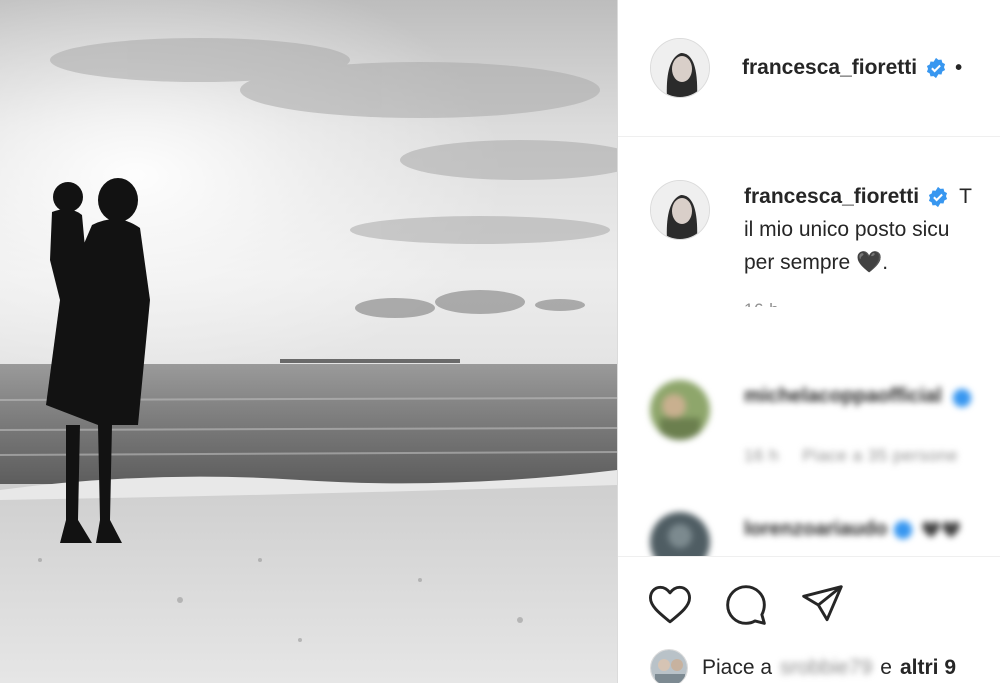 This screenshot has height=683, width=1000. I want to click on caption-avatar, so click(680, 210).